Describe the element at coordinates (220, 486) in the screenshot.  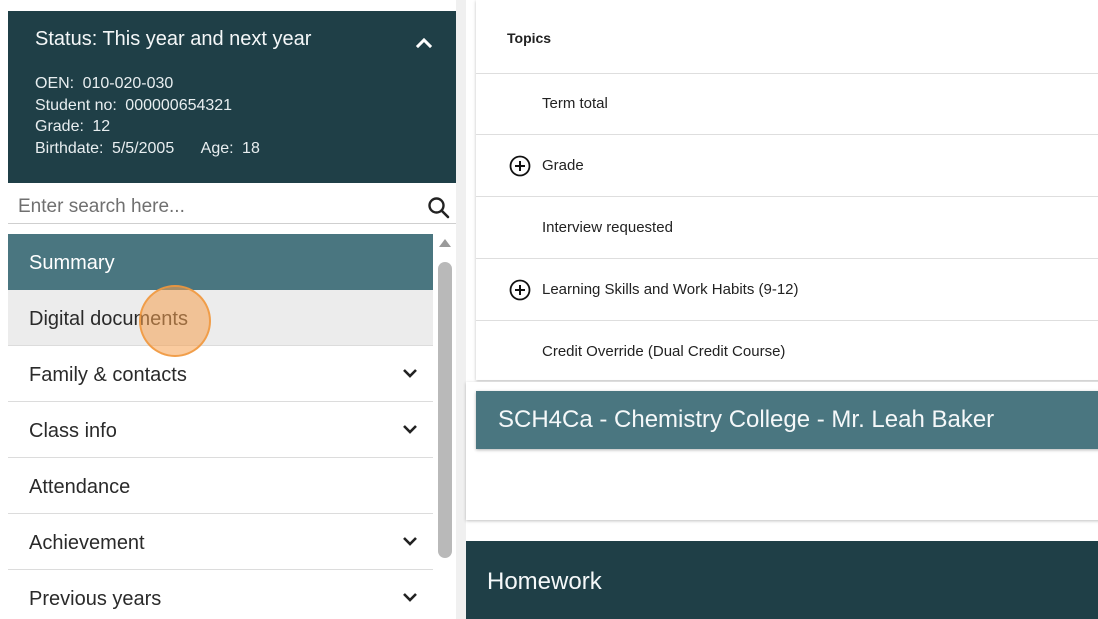
I see `nav-item-attendance: Attendance` at that location.